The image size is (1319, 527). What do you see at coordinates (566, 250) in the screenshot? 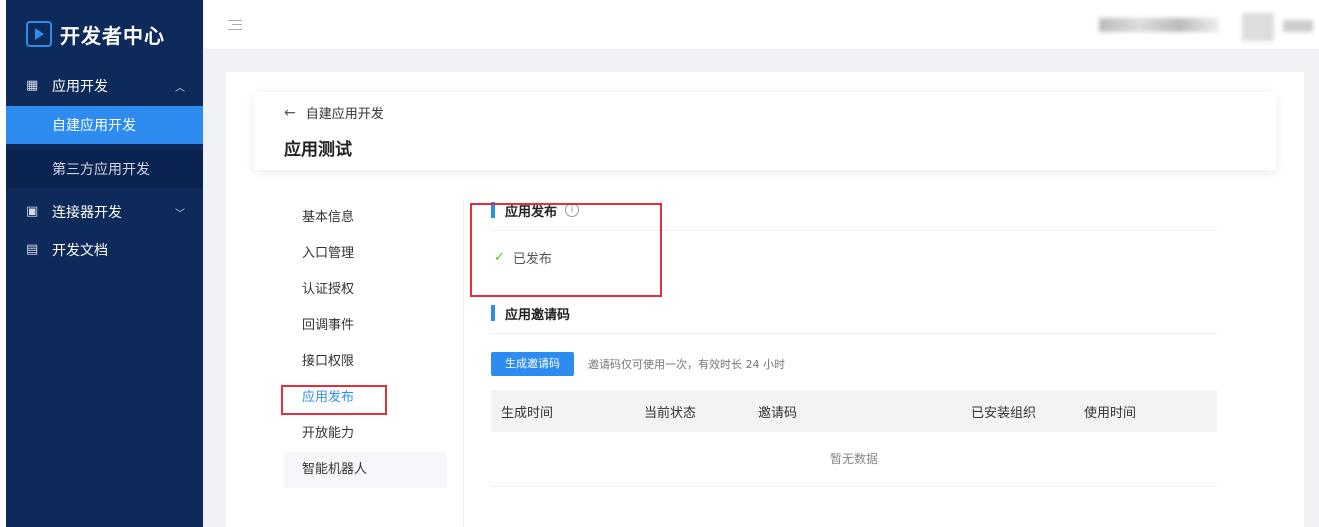
I see `highlight-box-publish-status` at bounding box center [566, 250].